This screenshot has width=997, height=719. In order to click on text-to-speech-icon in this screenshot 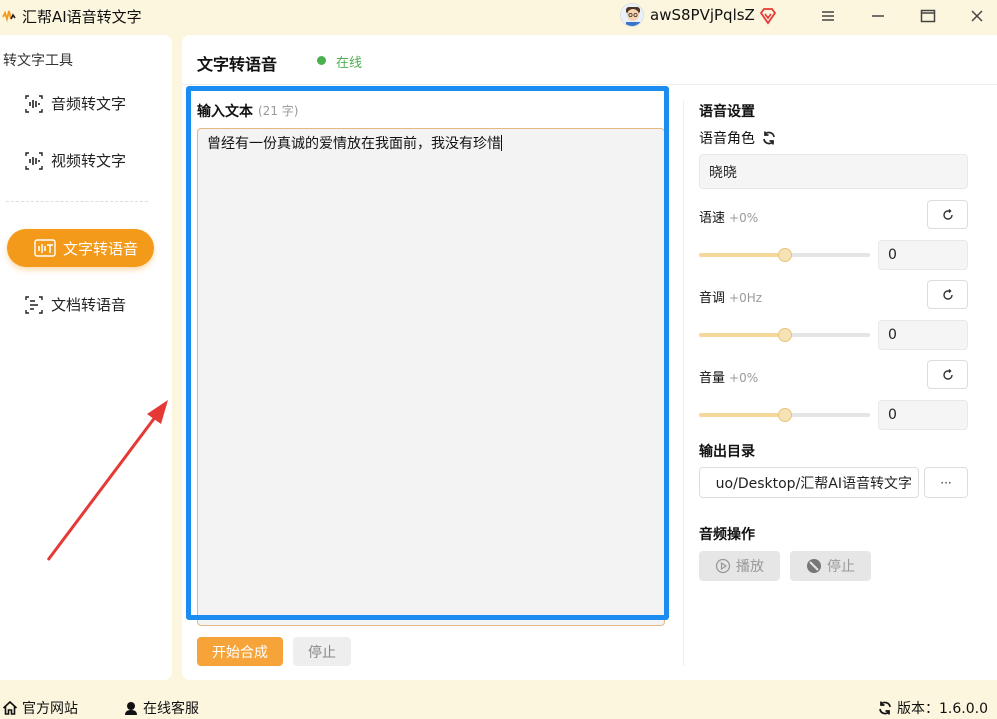, I will do `click(45, 248)`.